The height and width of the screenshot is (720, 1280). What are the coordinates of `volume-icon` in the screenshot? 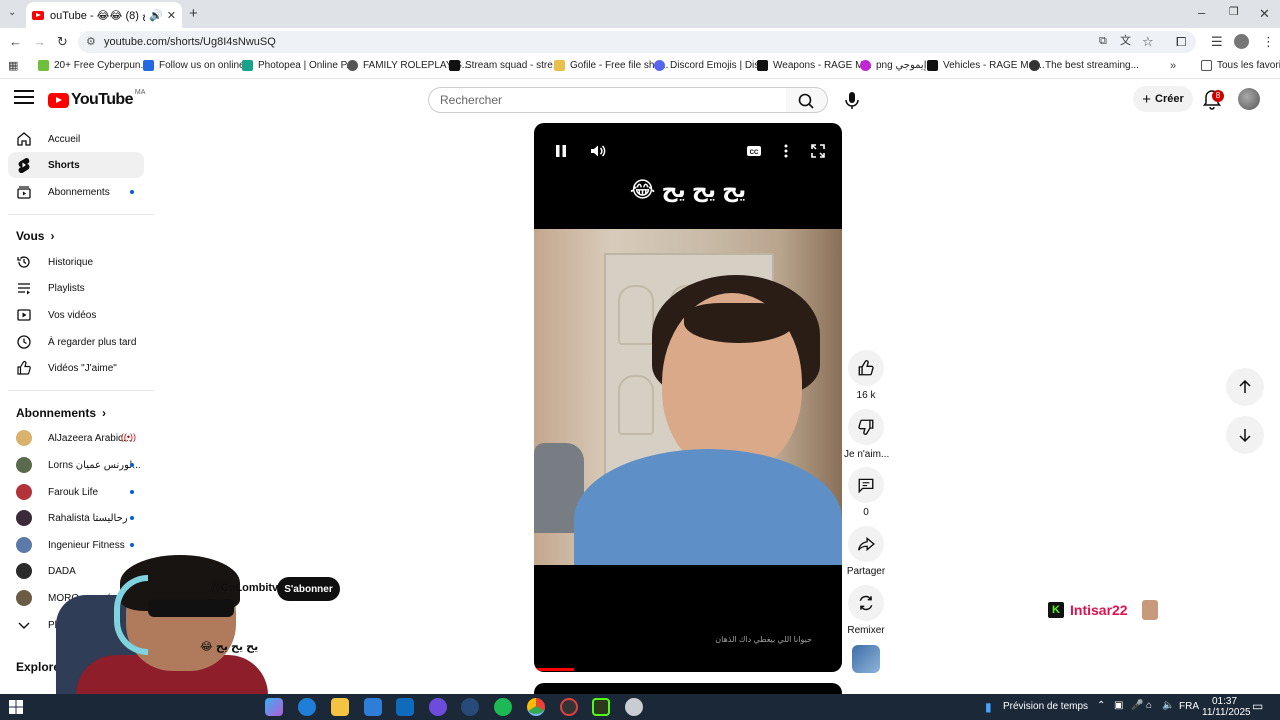 It's located at (598, 151).